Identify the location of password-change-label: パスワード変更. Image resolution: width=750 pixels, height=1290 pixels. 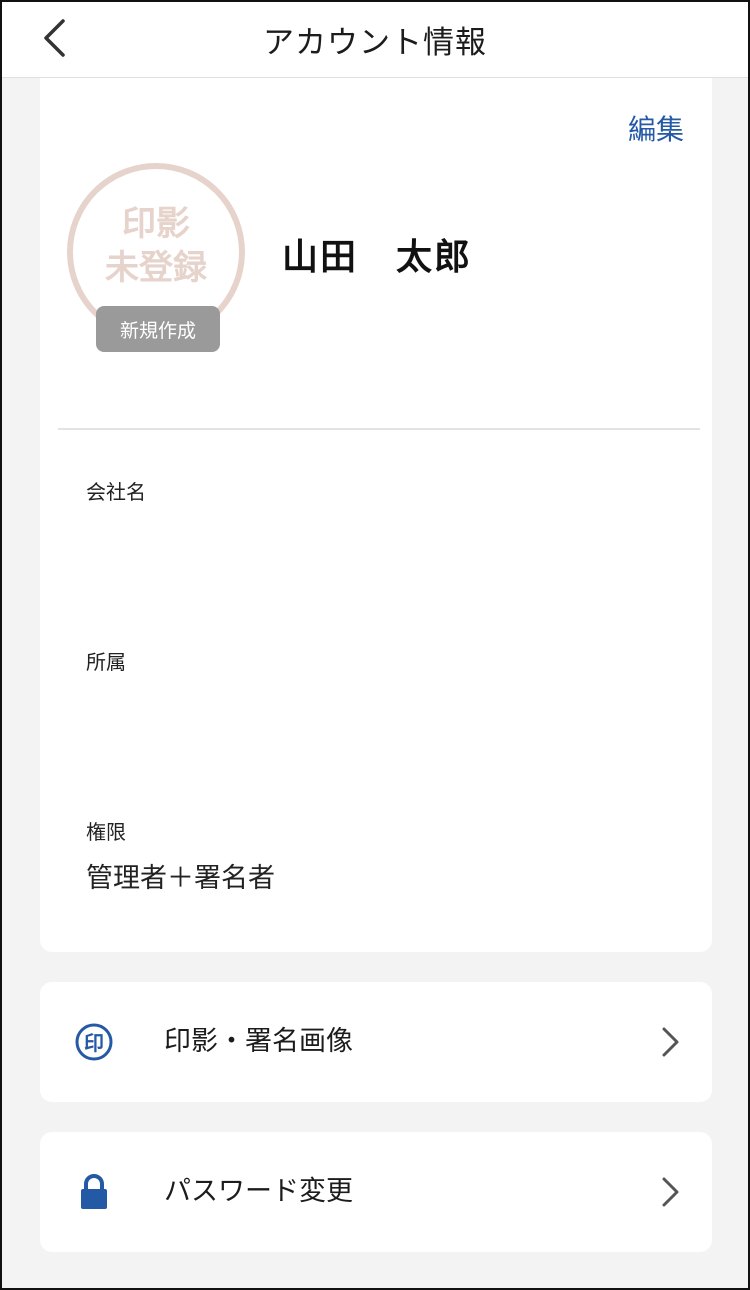
(258, 1191).